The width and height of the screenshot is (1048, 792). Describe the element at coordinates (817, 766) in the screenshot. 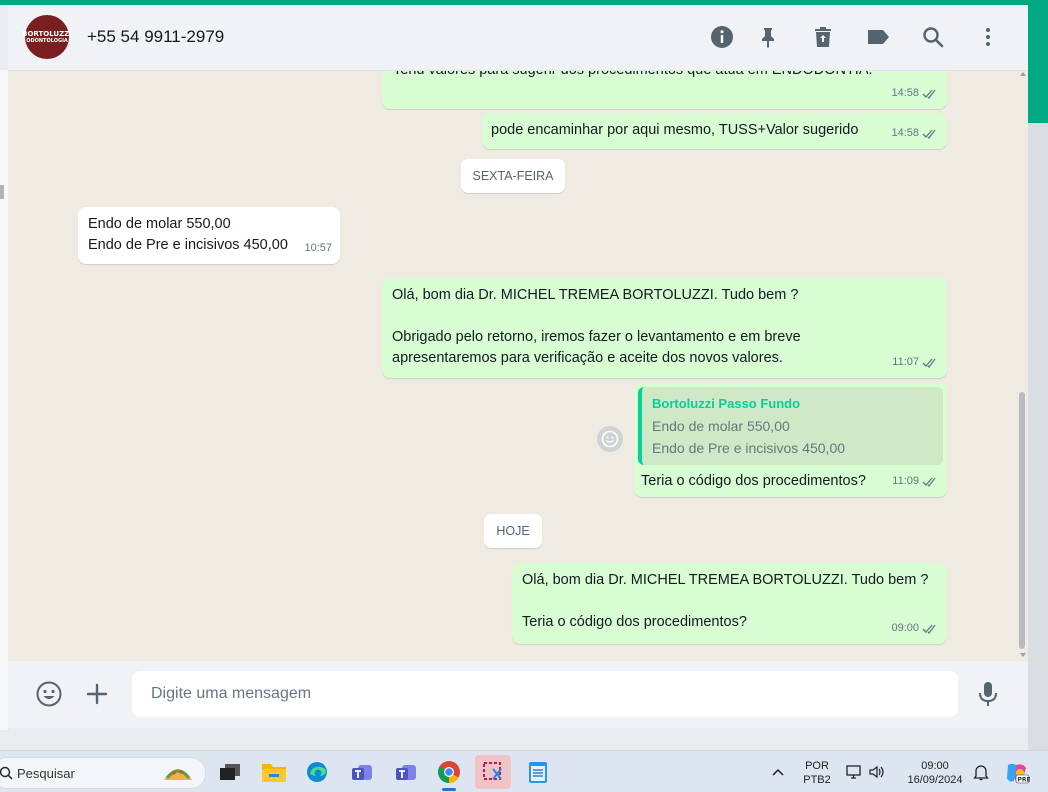

I see `language-code: POR` at that location.